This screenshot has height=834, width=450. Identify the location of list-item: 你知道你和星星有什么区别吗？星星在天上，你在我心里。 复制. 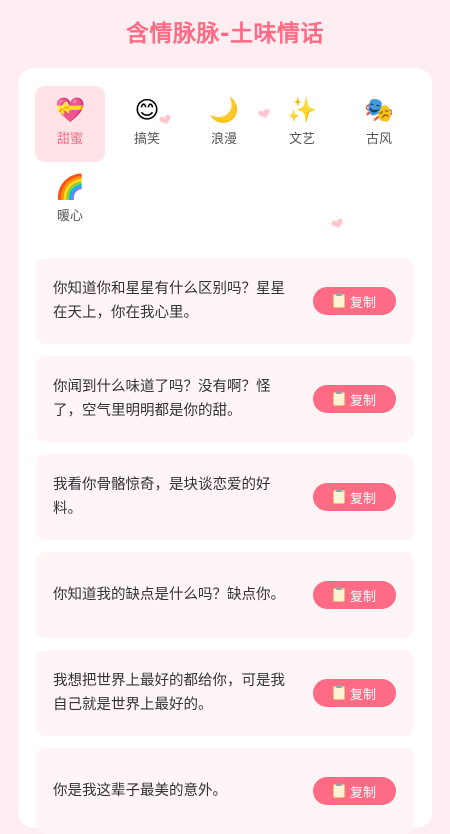
(225, 301).